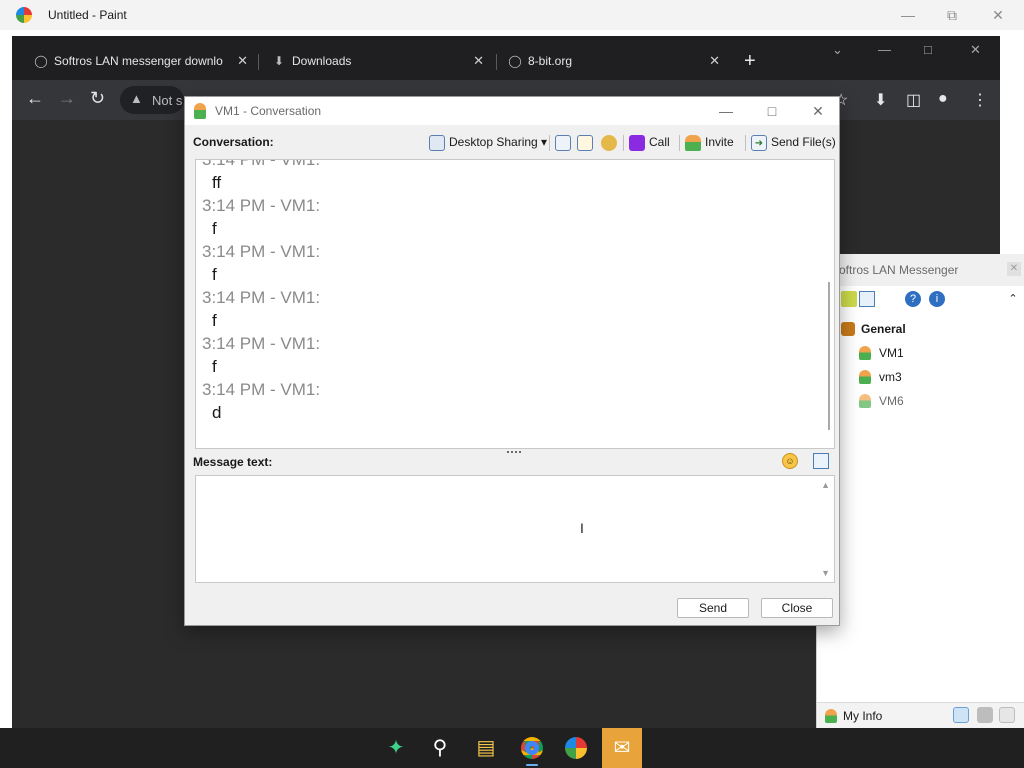  Describe the element at coordinates (233, 142) in the screenshot. I see `conversation-label: Conversation:` at that location.